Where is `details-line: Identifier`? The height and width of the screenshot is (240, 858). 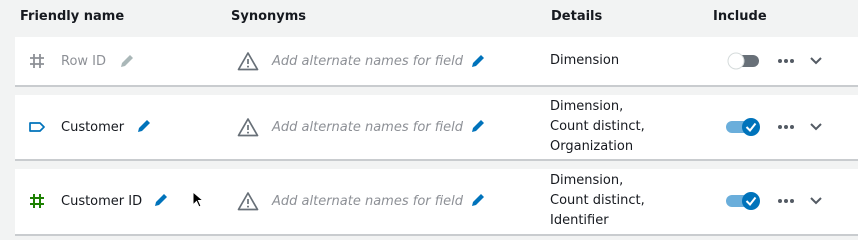
details-line: Identifier is located at coordinates (579, 220).